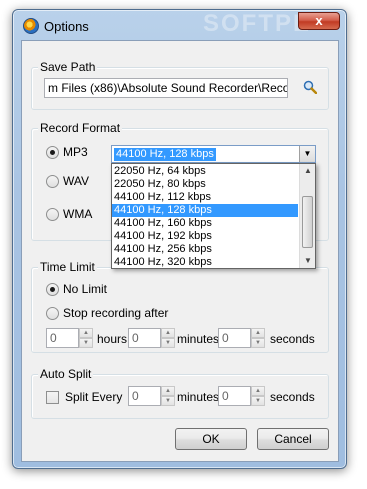  Describe the element at coordinates (66, 26) in the screenshot. I see `window-title: Options` at that location.